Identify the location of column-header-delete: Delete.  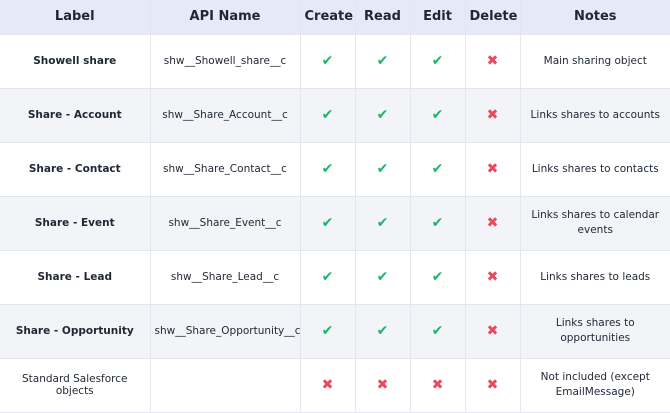
(493, 17).